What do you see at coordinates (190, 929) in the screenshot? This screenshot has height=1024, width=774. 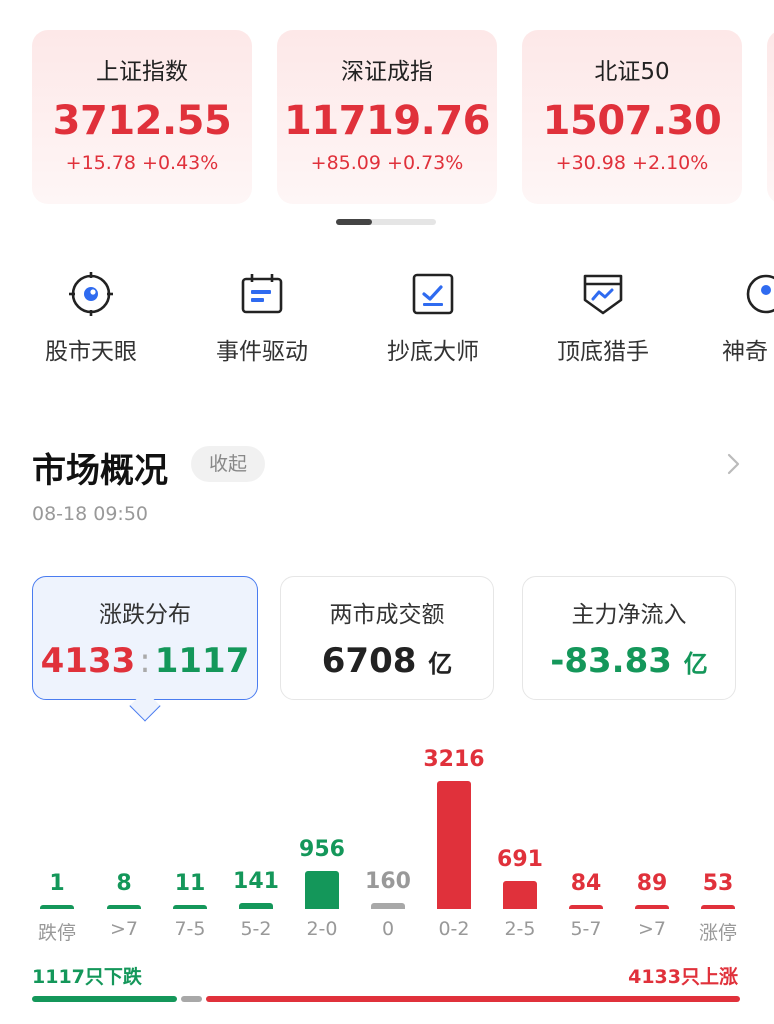 I see `chart-category-label: 7-5` at bounding box center [190, 929].